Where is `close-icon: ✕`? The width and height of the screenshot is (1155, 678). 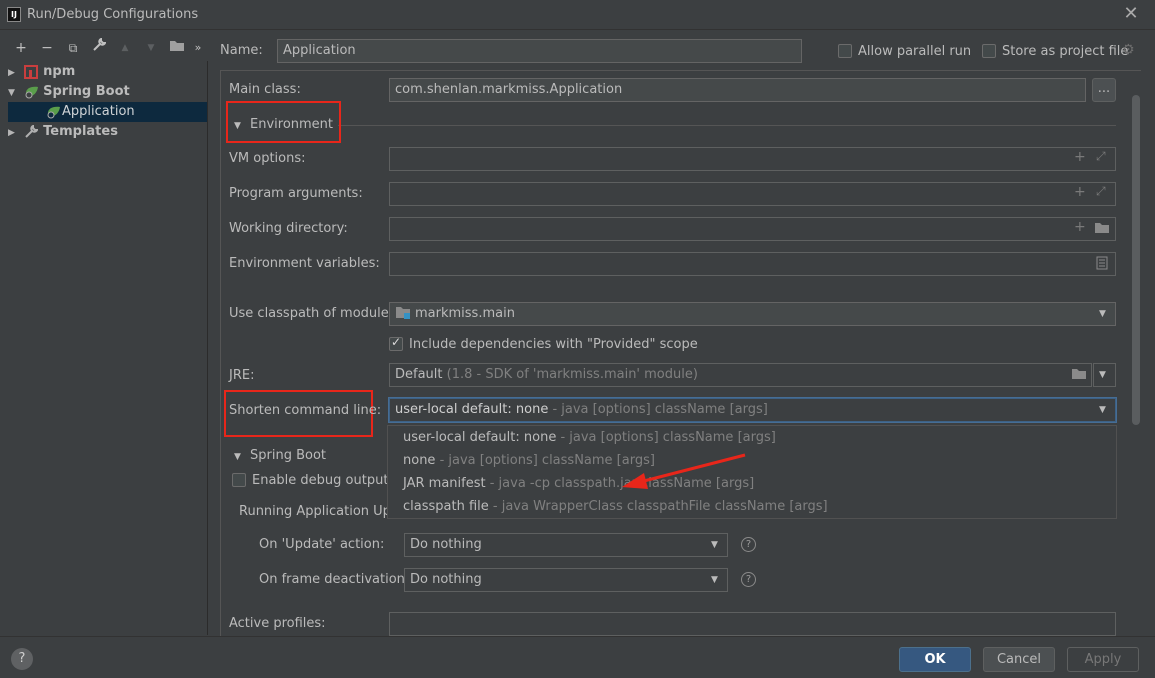 close-icon: ✕ is located at coordinates (1131, 14).